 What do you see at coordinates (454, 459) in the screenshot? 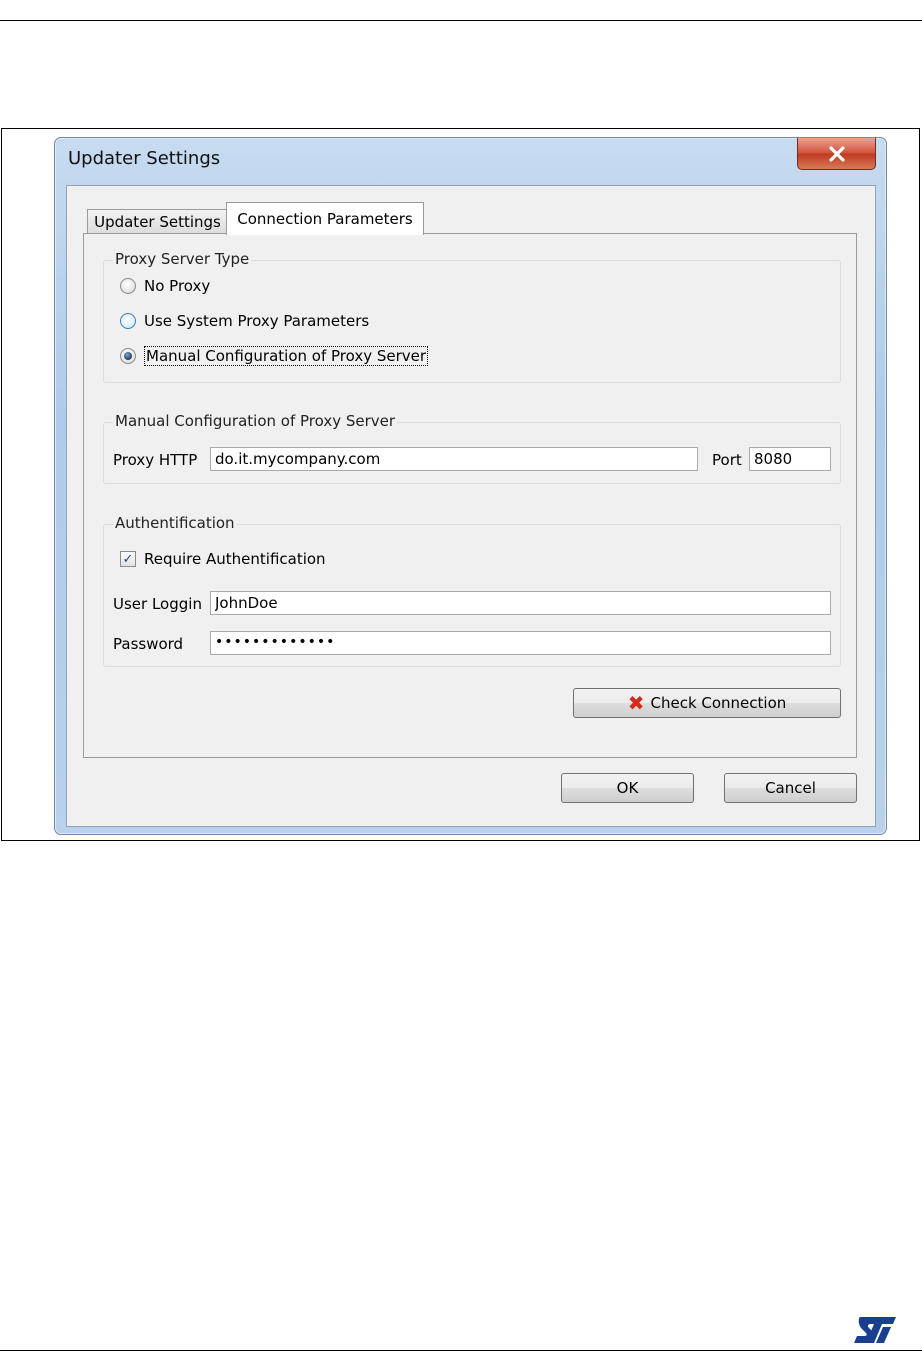
I see `proxy-http-input` at bounding box center [454, 459].